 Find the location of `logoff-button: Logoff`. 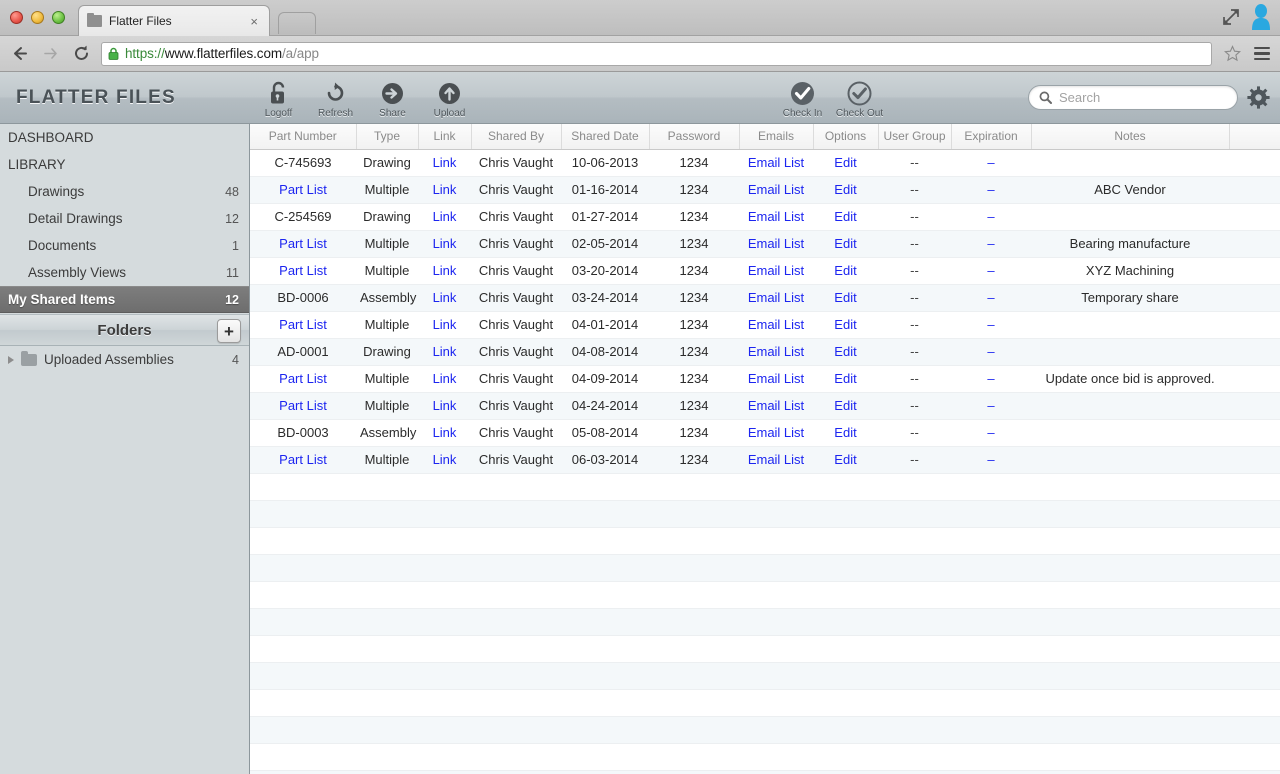

logoff-button: Logoff is located at coordinates (278, 98).